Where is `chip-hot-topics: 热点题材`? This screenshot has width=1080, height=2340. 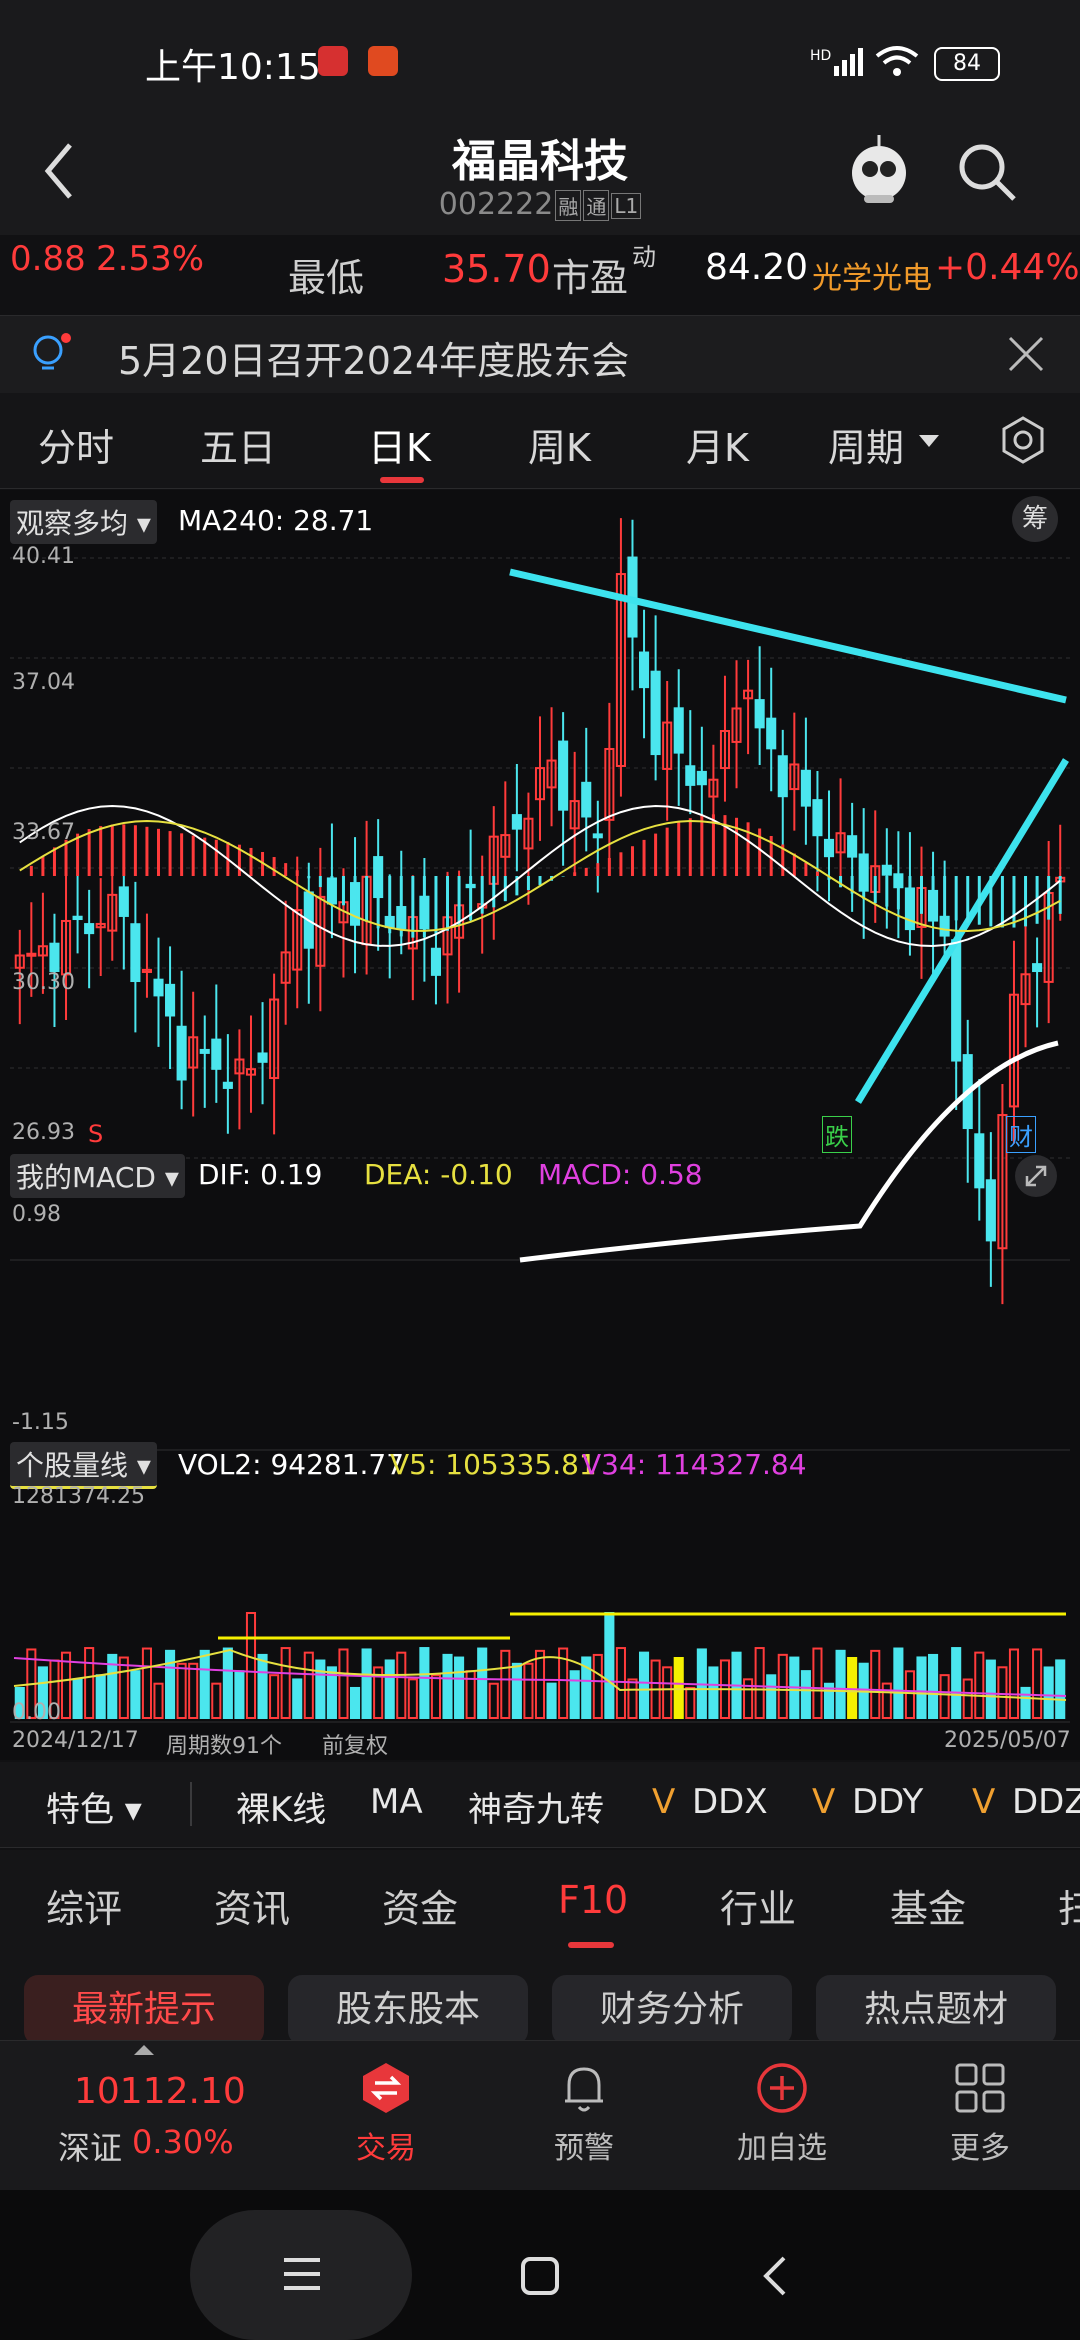 chip-hot-topics: 热点题材 is located at coordinates (936, 2010).